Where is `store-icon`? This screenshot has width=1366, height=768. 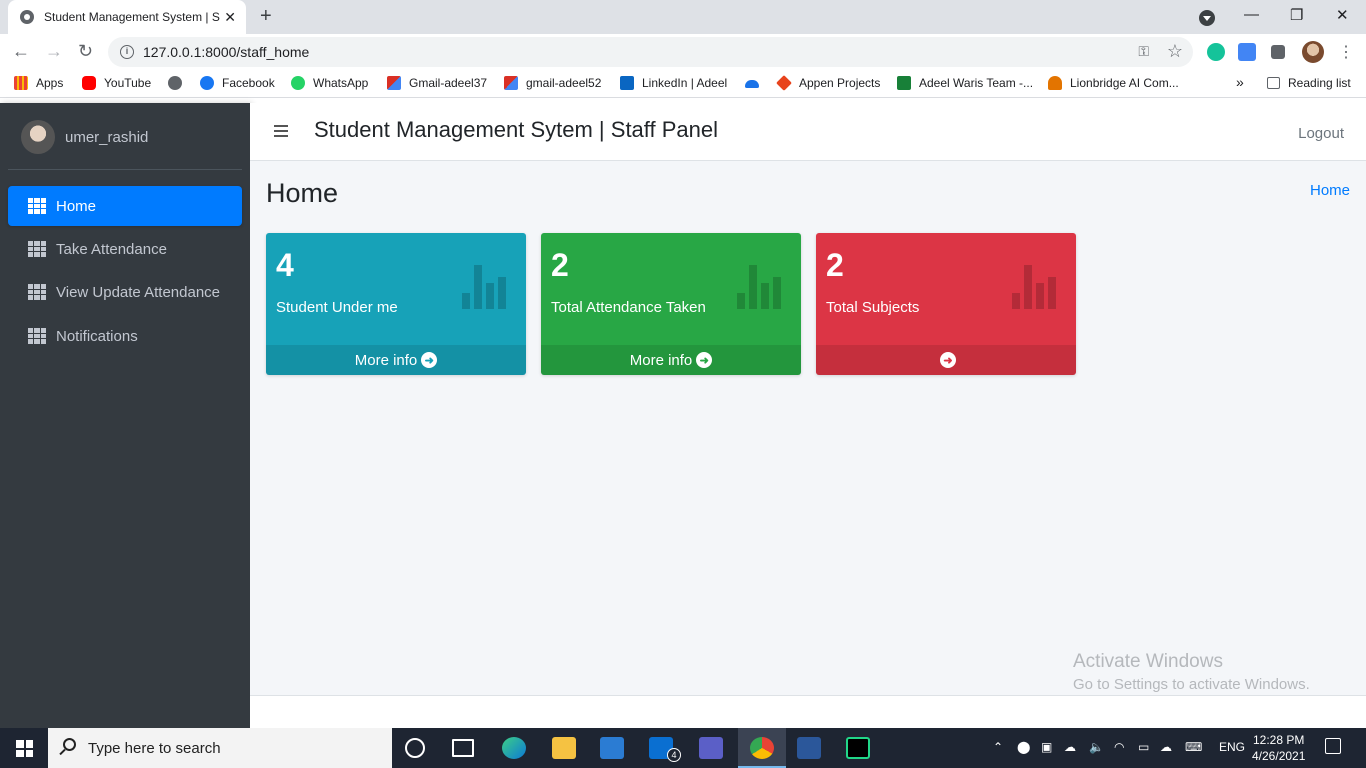
store-icon is located at coordinates (612, 748).